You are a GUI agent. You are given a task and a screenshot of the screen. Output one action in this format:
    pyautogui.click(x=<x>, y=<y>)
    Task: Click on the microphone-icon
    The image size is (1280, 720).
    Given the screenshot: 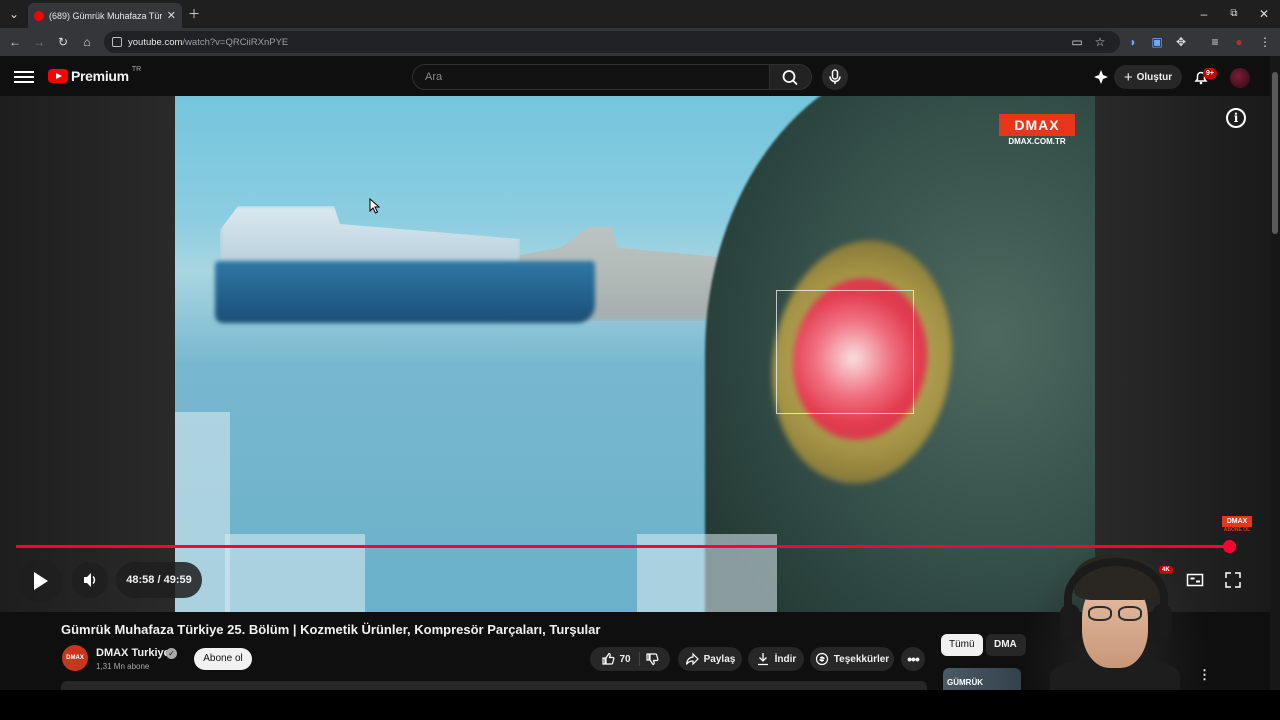 What is the action you would take?
    pyautogui.click(x=835, y=76)
    